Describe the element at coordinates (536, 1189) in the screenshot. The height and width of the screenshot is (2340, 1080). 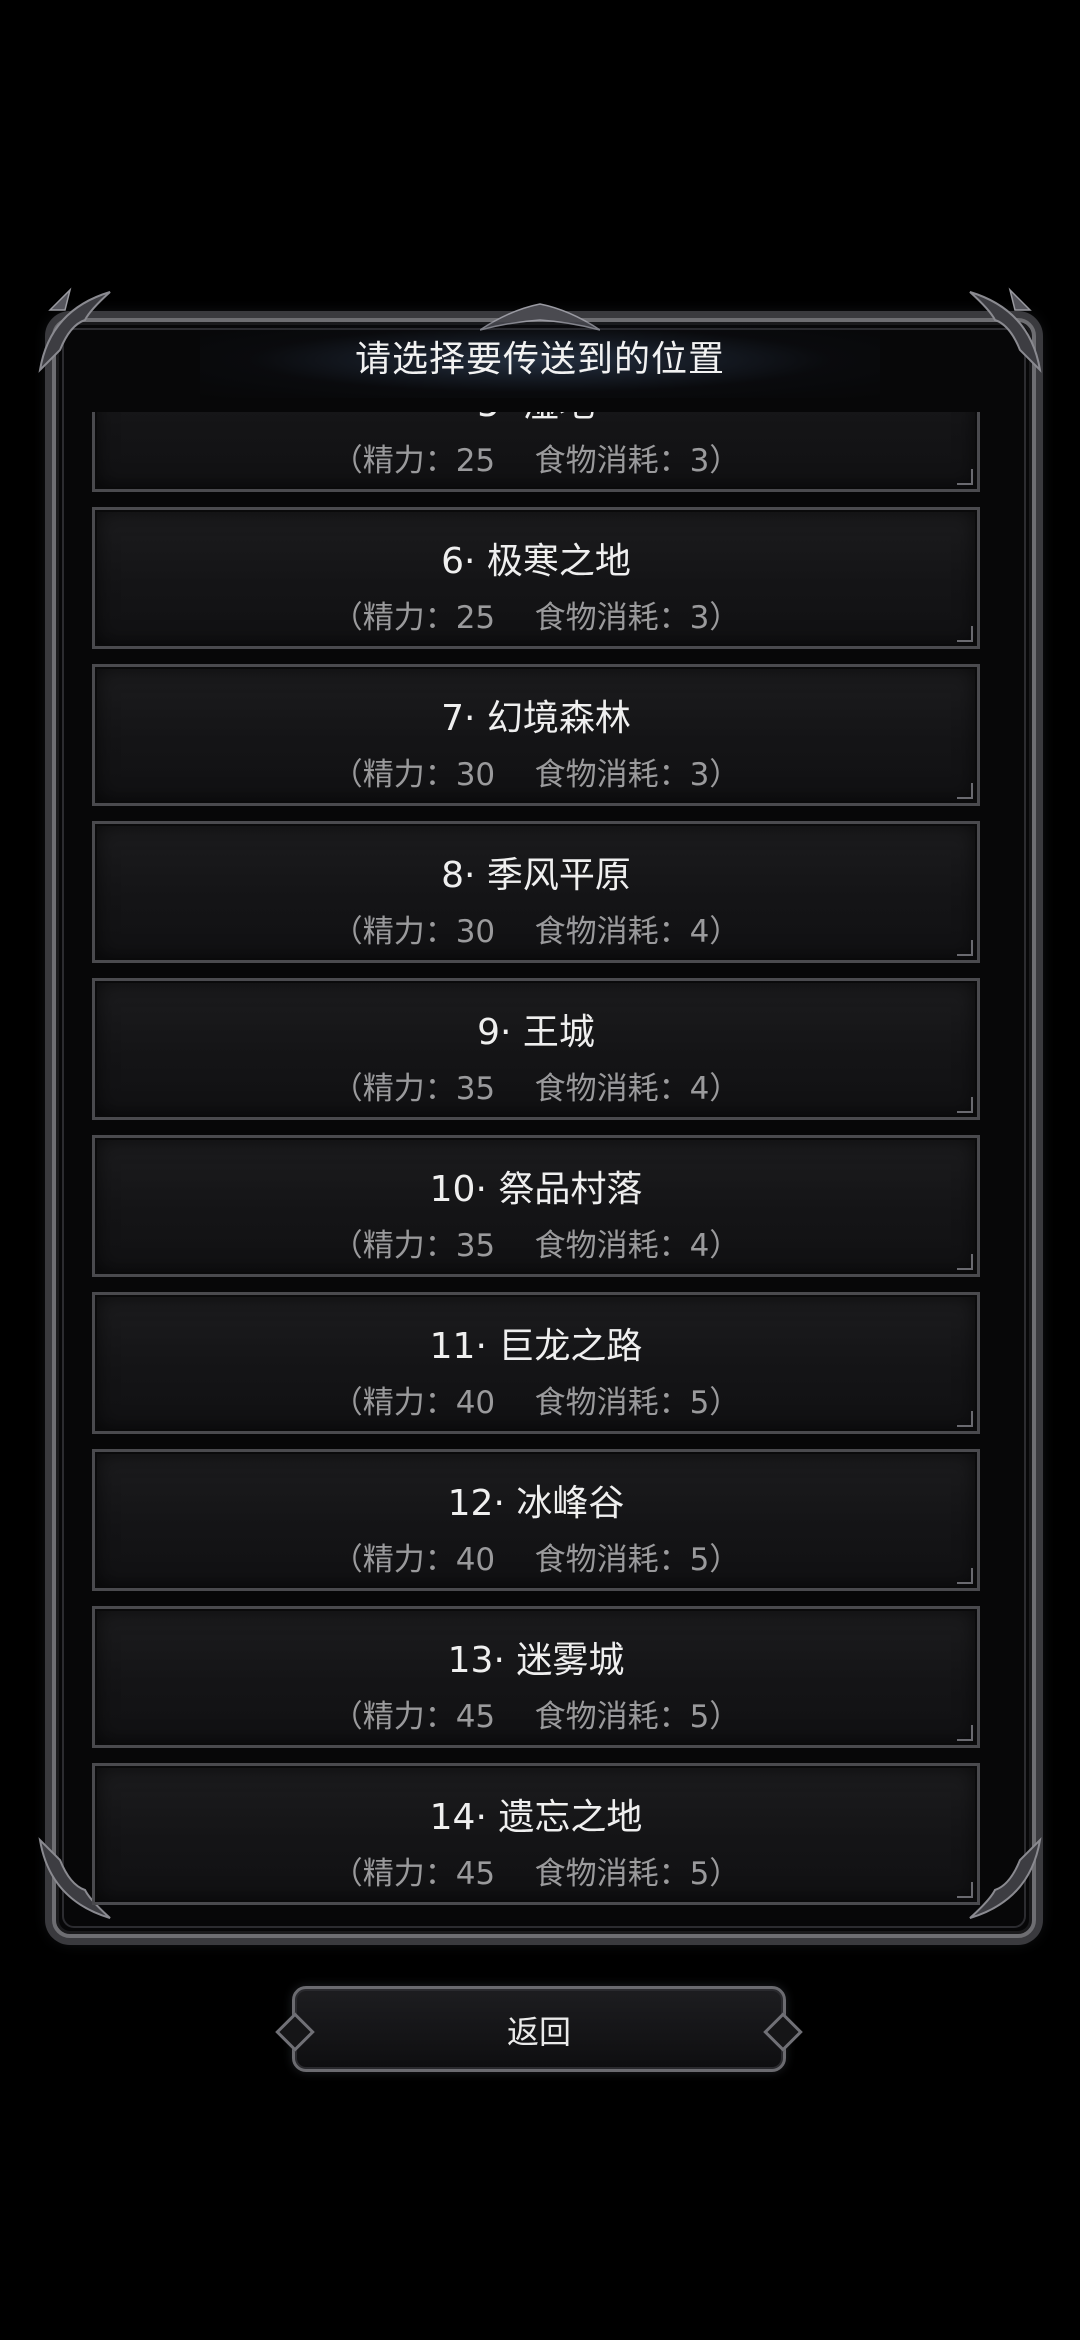
I see `location-name: 10· 祭品村落` at that location.